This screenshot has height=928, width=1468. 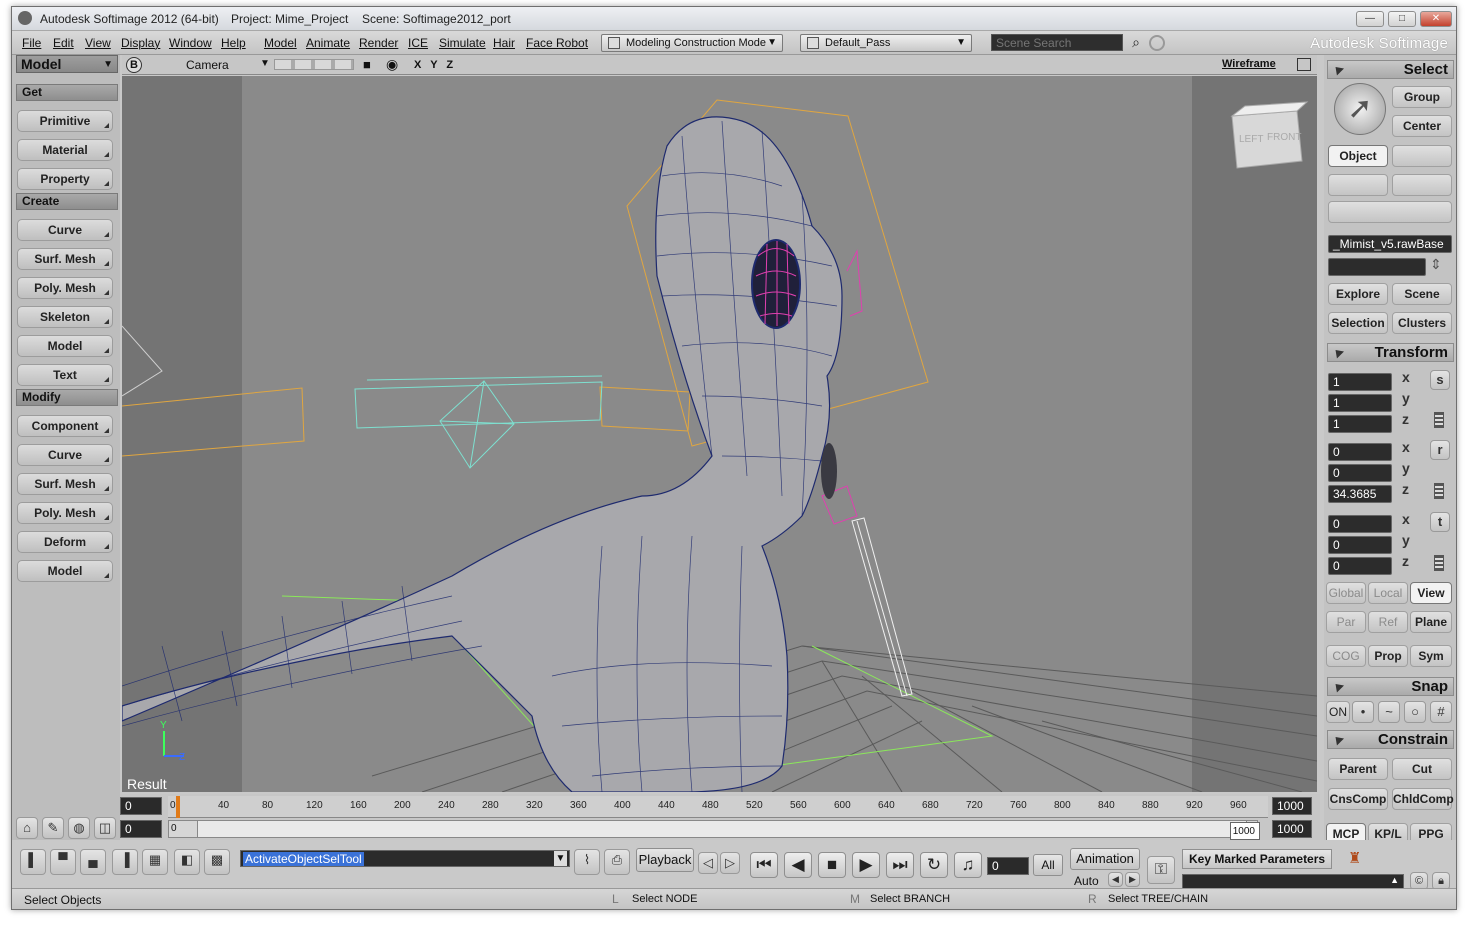 What do you see at coordinates (1157, 43) in the screenshot?
I see `clear-search-icon` at bounding box center [1157, 43].